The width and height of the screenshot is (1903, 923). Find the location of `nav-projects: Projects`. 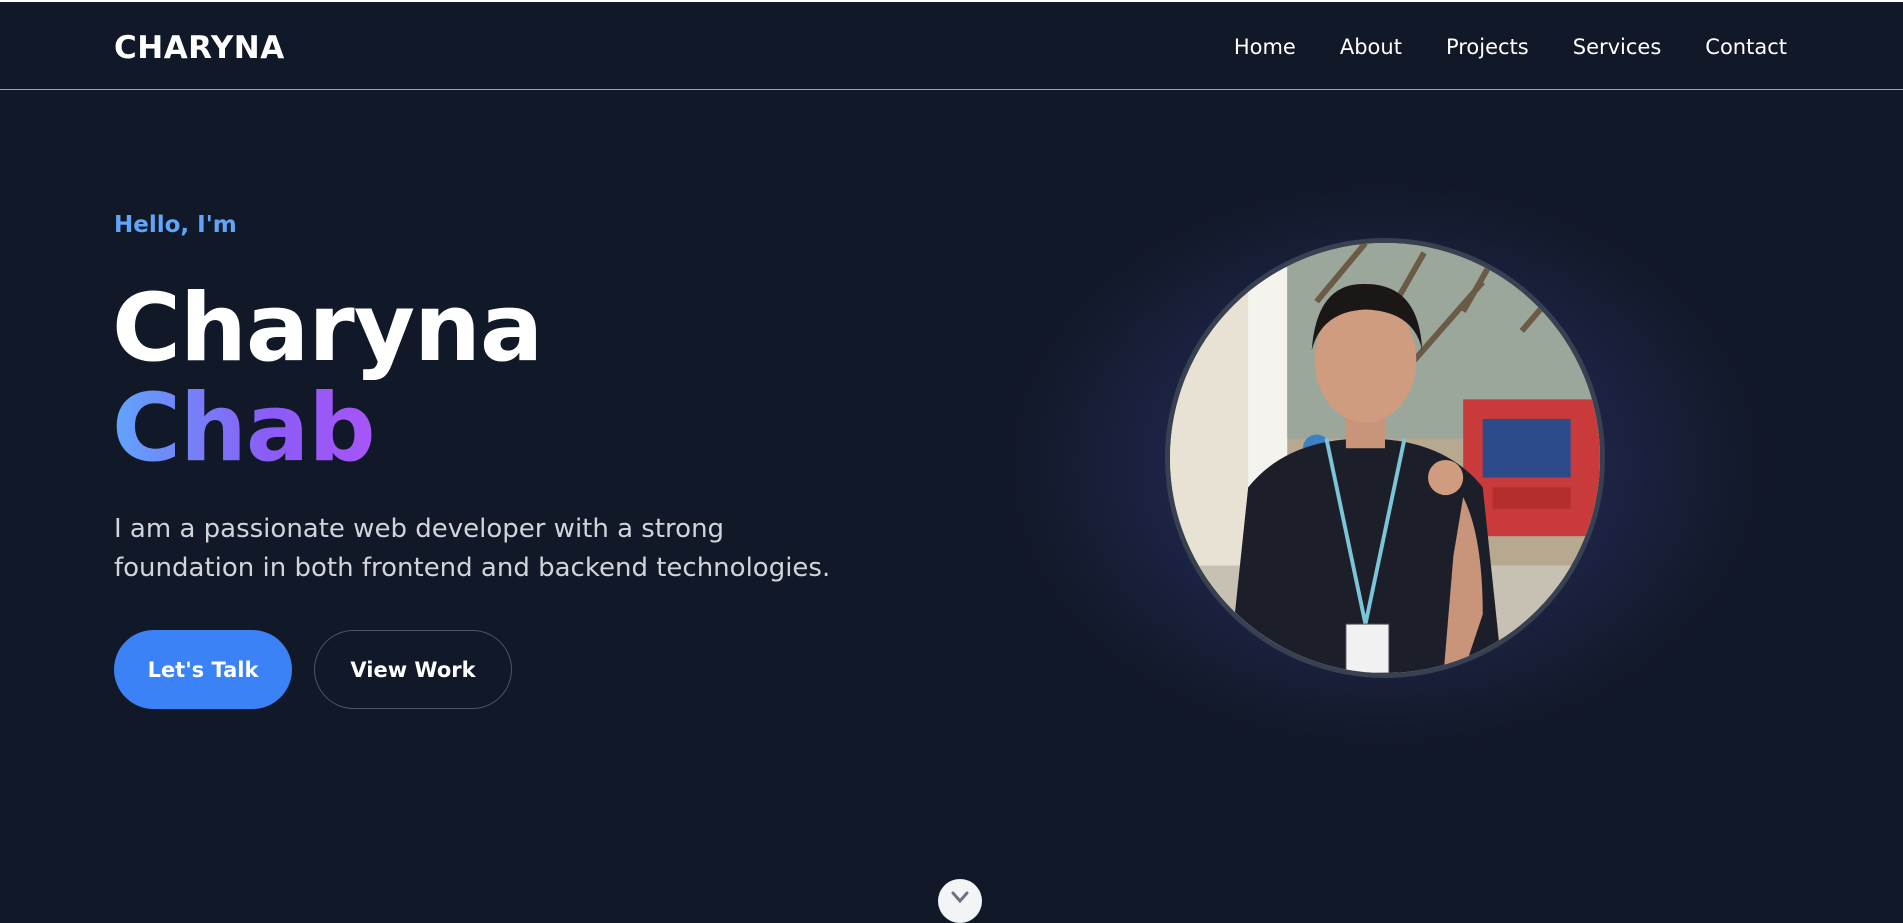

nav-projects: Projects is located at coordinates (1487, 47).